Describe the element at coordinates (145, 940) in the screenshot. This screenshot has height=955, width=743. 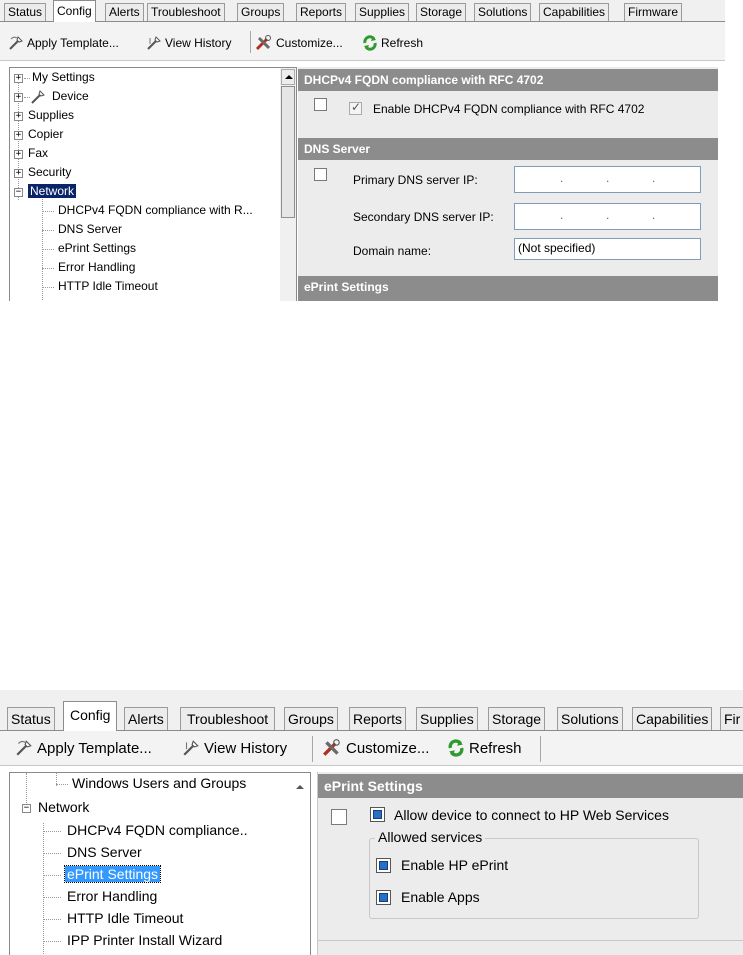
I see `tree-item-label: IPP Printer Install Wizard` at that location.